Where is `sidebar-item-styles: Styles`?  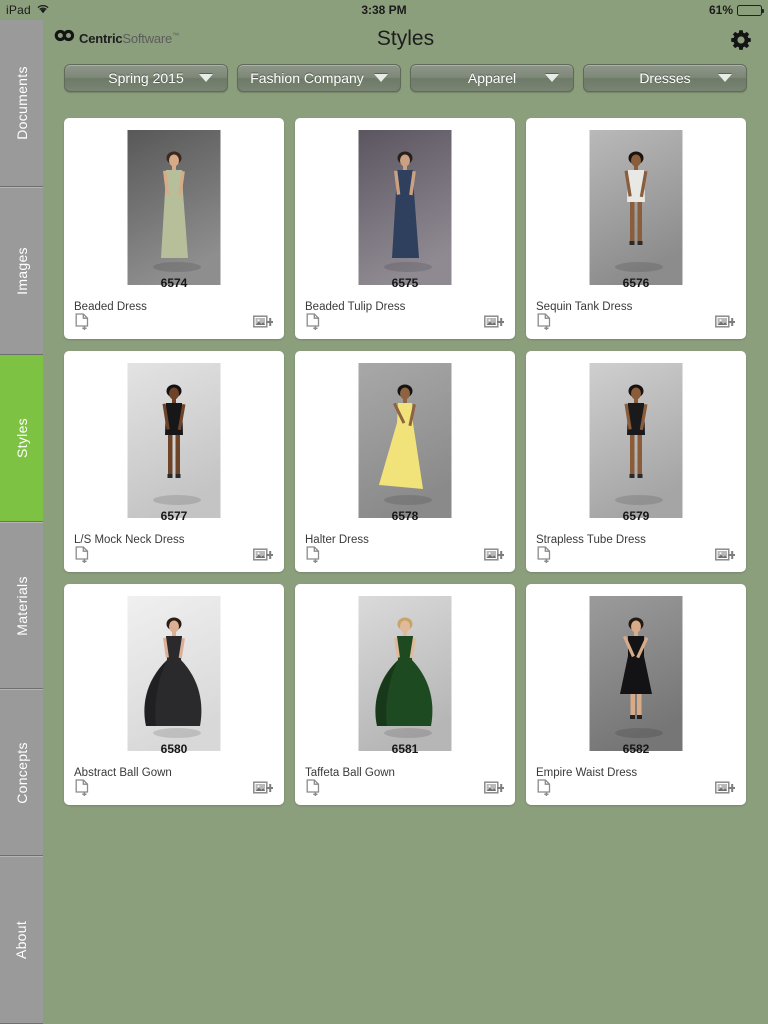 sidebar-item-styles: Styles is located at coordinates (21, 438).